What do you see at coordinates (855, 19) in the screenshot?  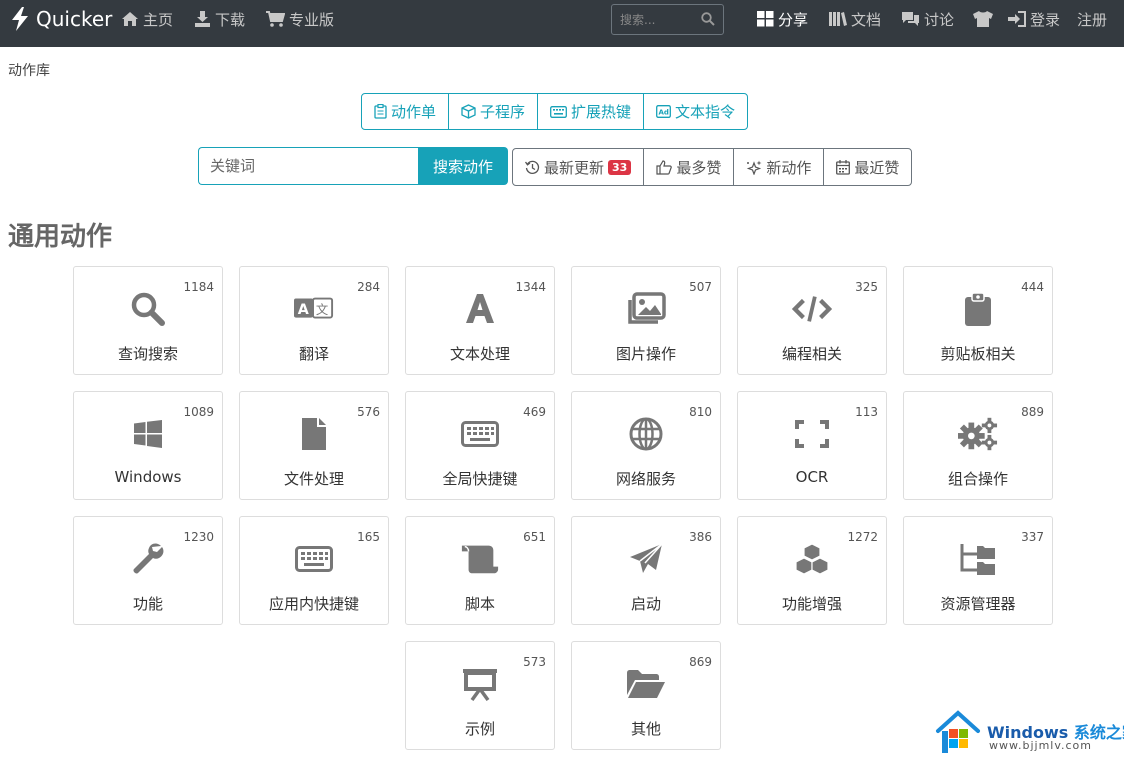 I see `nav-docs: 文档` at bounding box center [855, 19].